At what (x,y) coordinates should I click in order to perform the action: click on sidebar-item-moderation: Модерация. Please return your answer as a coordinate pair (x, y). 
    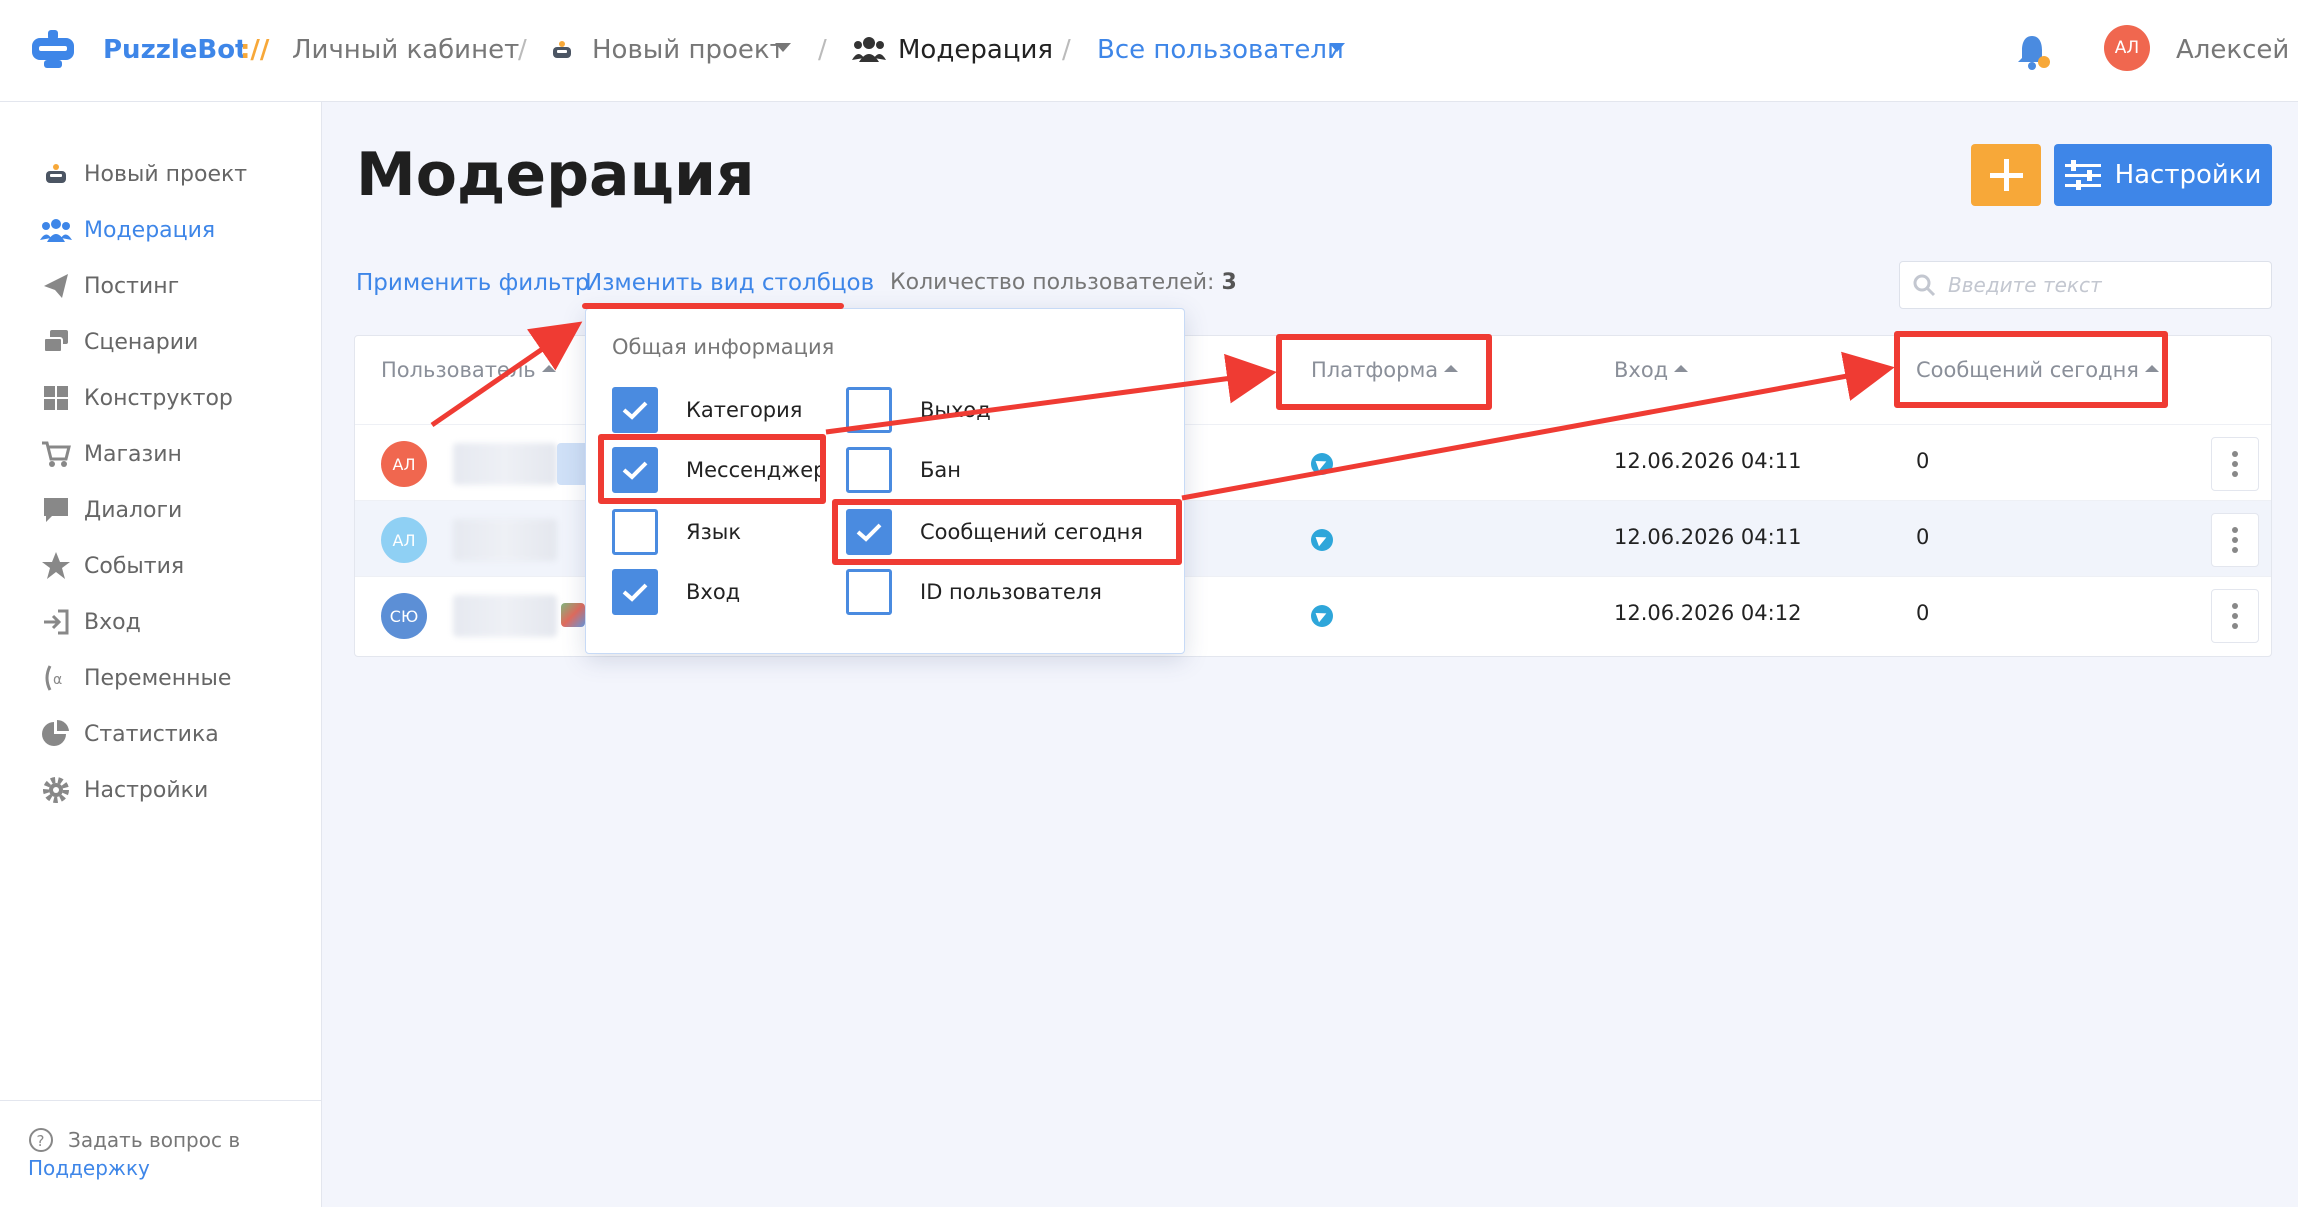
    Looking at the image, I should click on (127, 230).